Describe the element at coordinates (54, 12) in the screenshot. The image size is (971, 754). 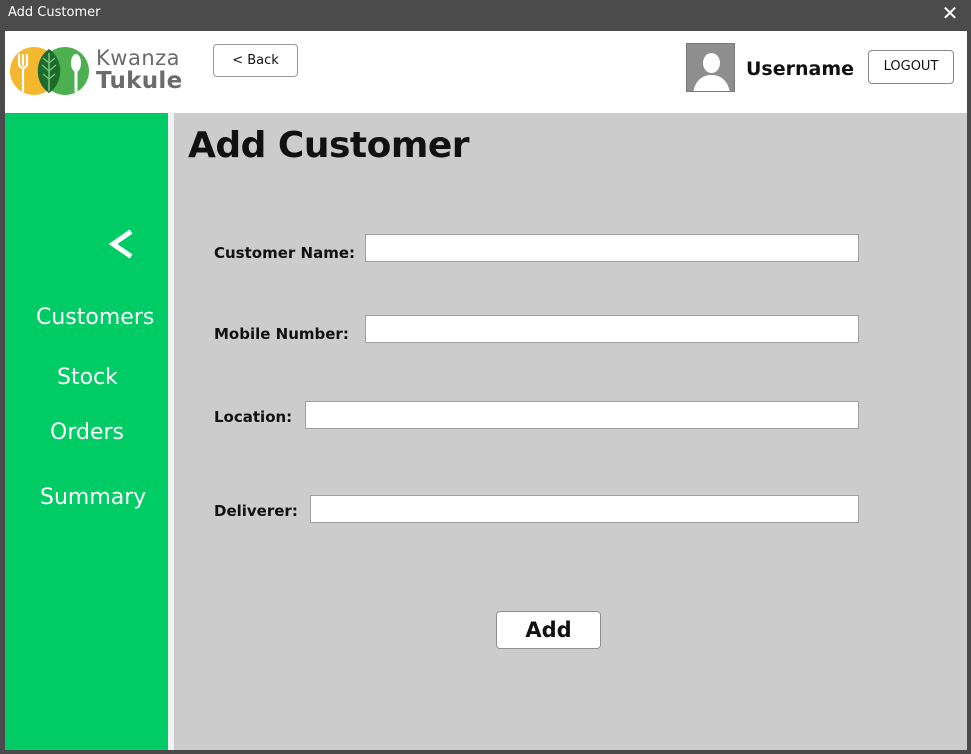
I see `window-title: Add Customer` at that location.